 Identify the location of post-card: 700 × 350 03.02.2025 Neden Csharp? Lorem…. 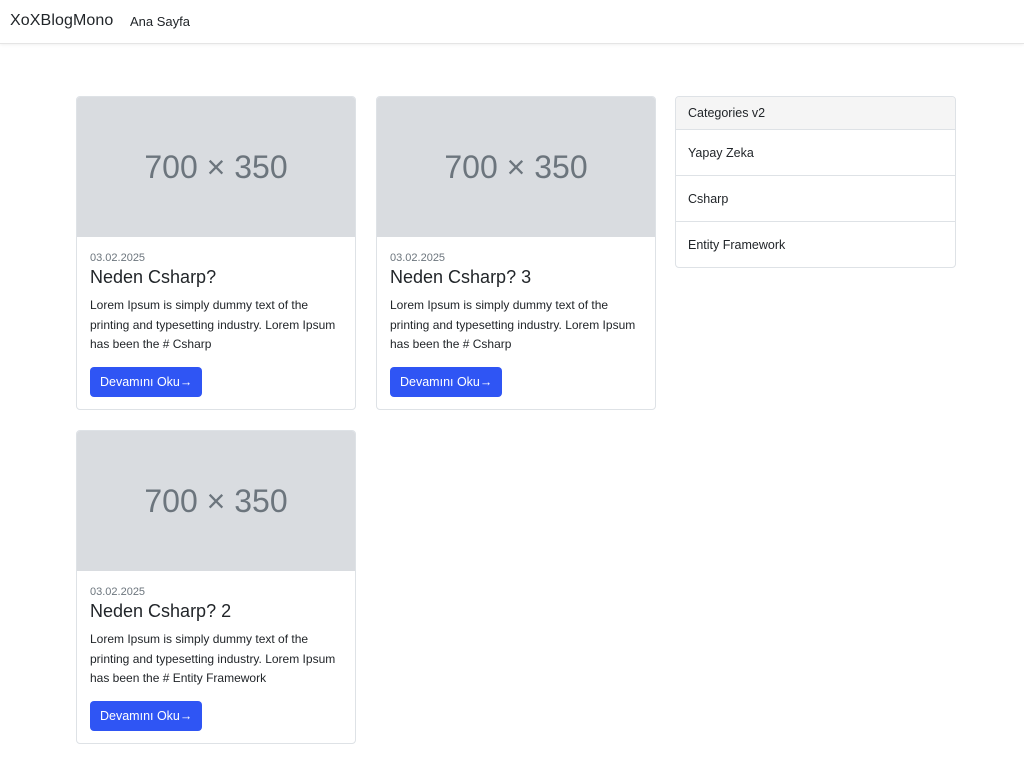
(216, 253).